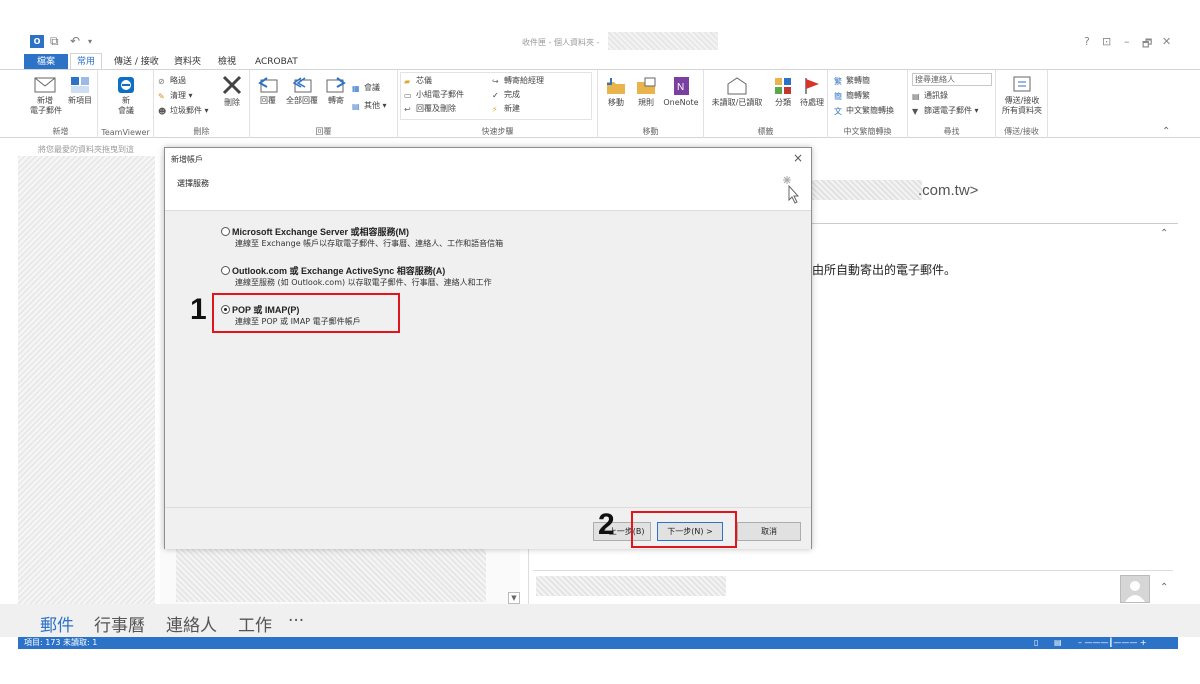 The image size is (1200, 684). I want to click on new-items-label: 新項目, so click(80, 100).